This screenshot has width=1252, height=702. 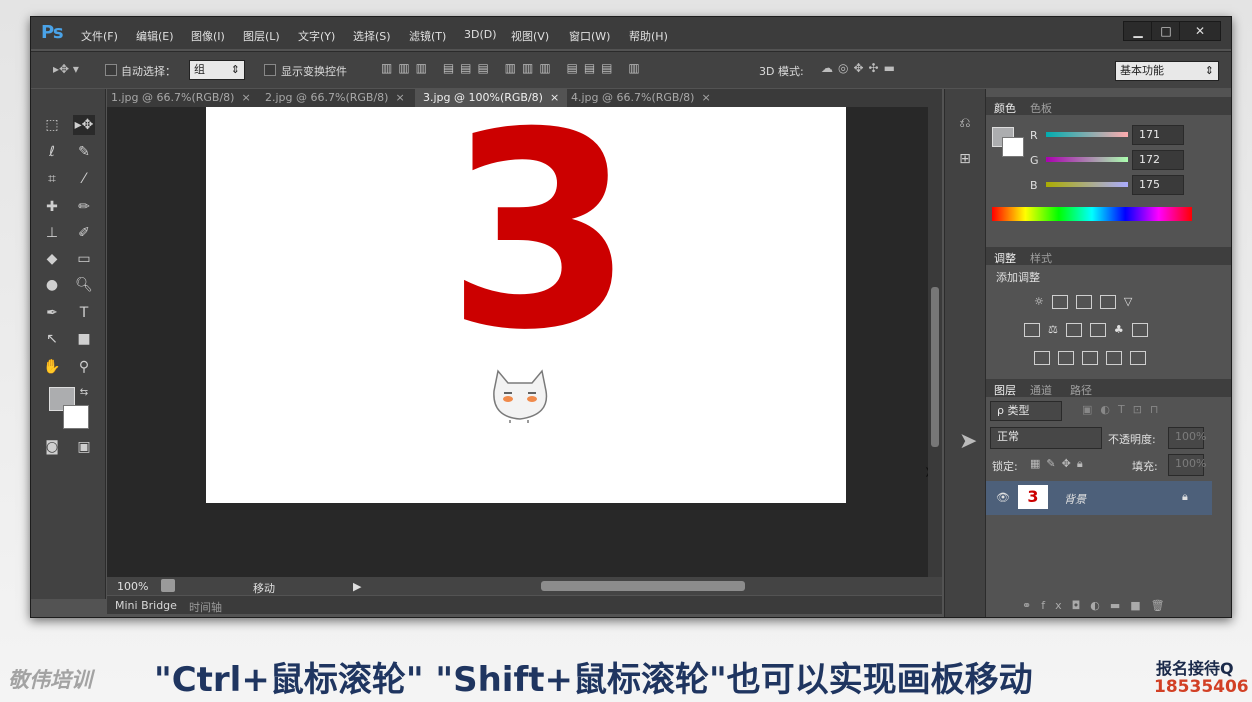 What do you see at coordinates (1041, 108) in the screenshot?
I see `tab-swatches: 色板` at bounding box center [1041, 108].